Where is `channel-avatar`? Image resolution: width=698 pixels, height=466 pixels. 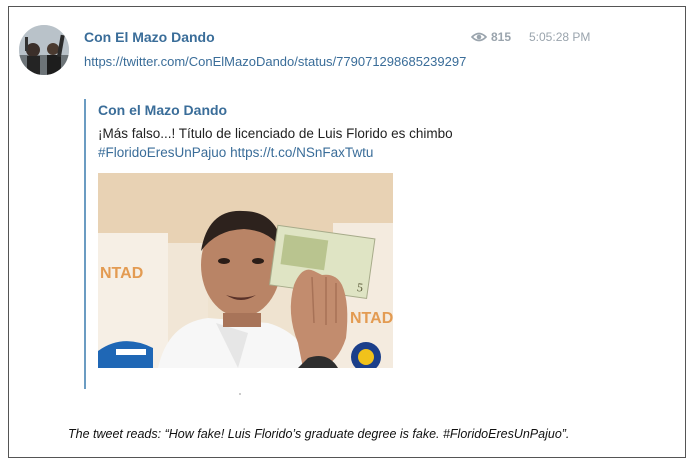 channel-avatar is located at coordinates (44, 50).